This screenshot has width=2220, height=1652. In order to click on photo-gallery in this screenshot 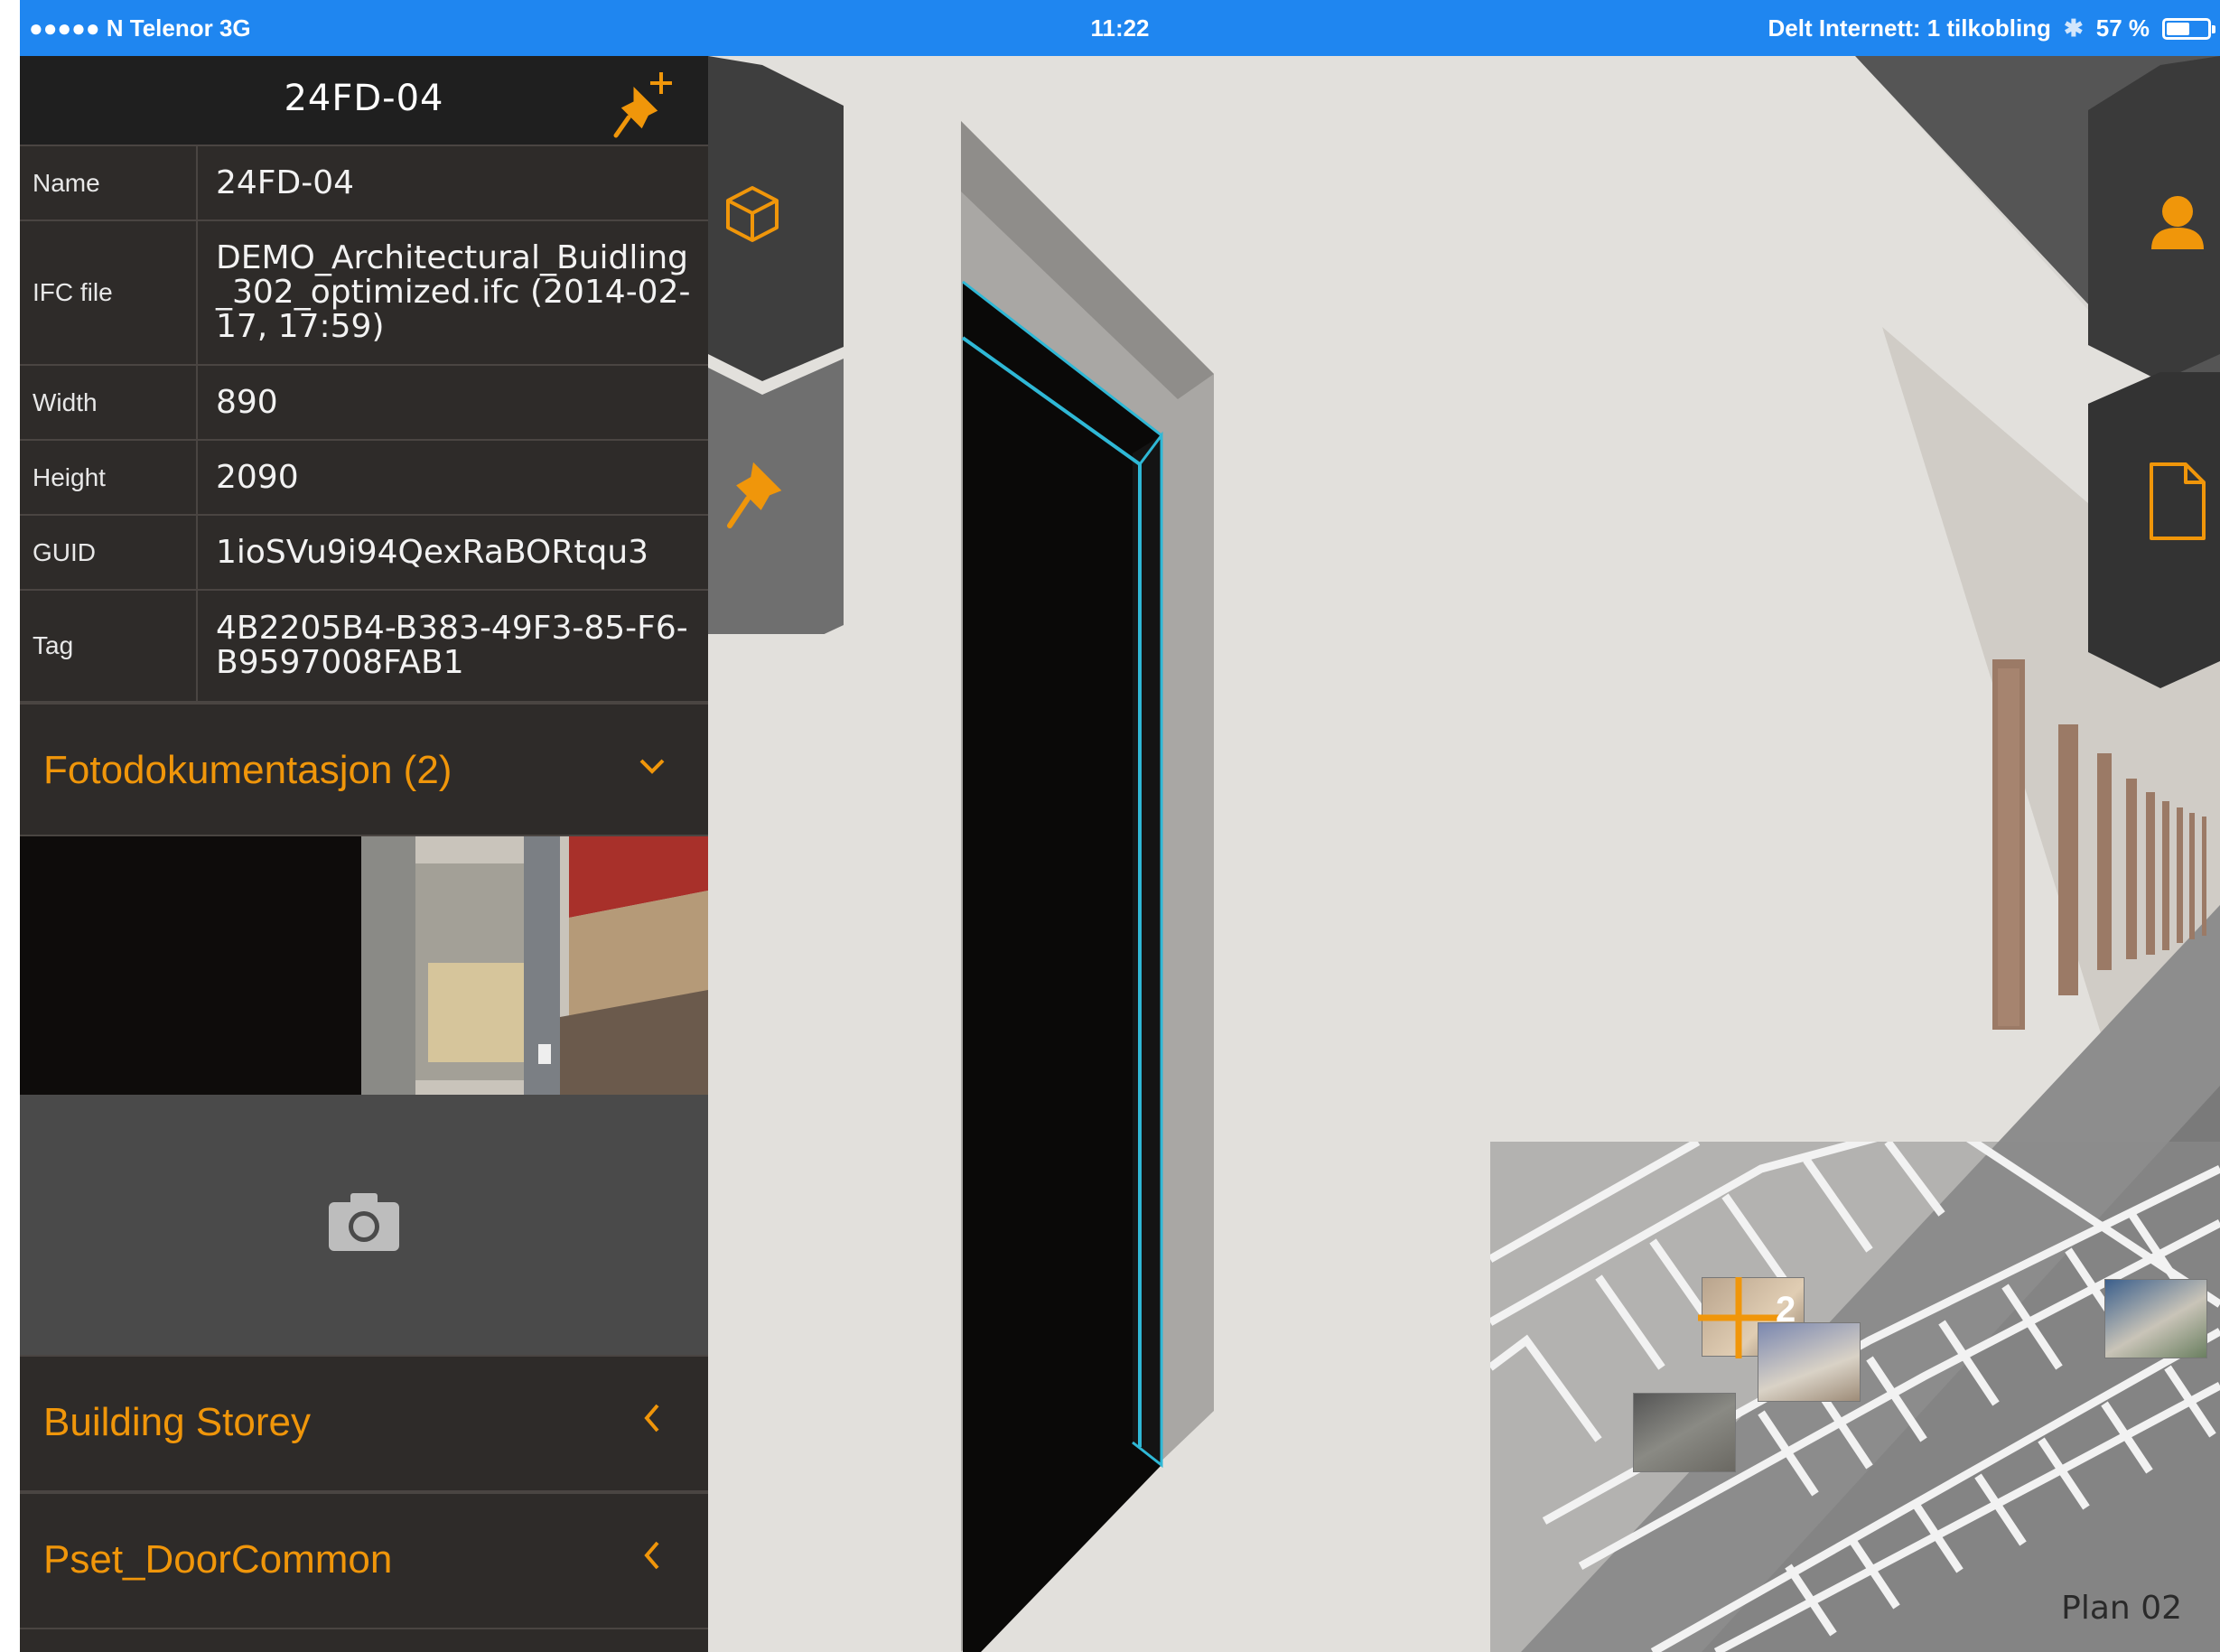, I will do `click(364, 966)`.